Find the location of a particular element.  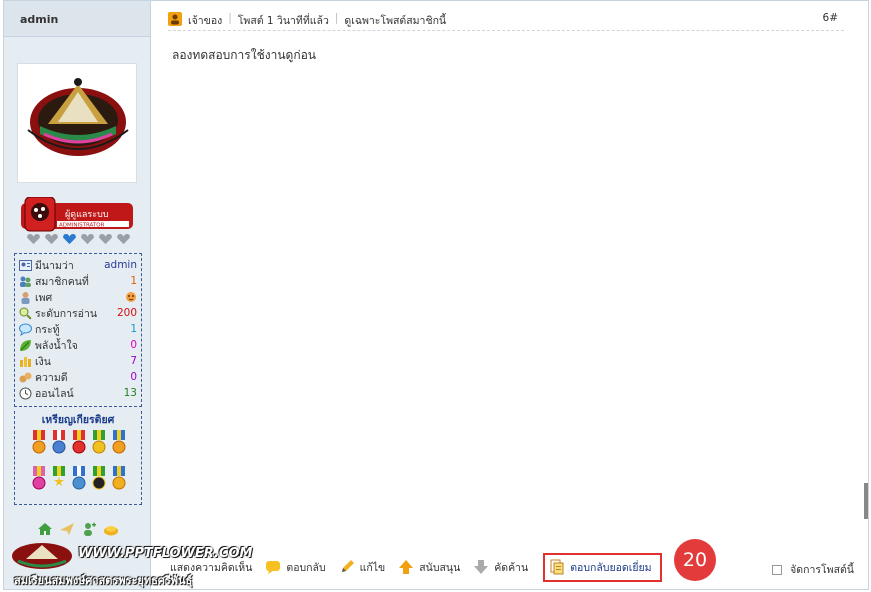

thumb-down-arrow-icon is located at coordinates (481, 567).